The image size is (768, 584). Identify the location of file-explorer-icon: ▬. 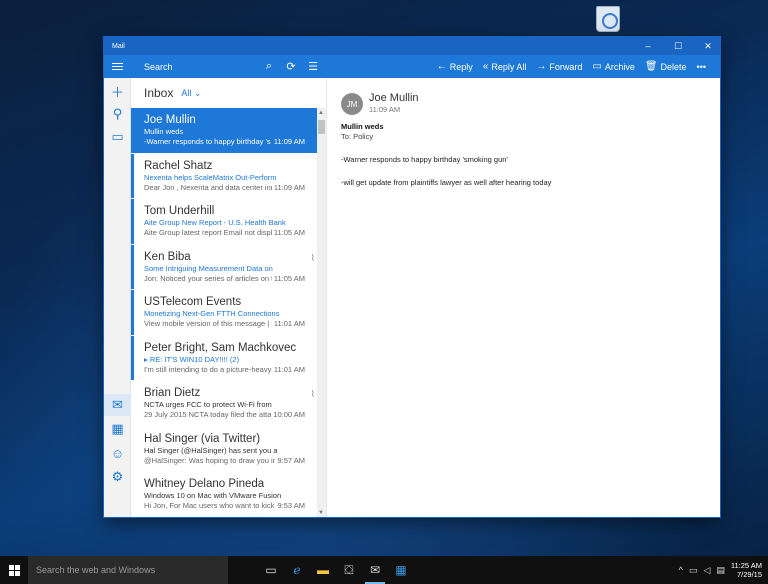
(323, 570).